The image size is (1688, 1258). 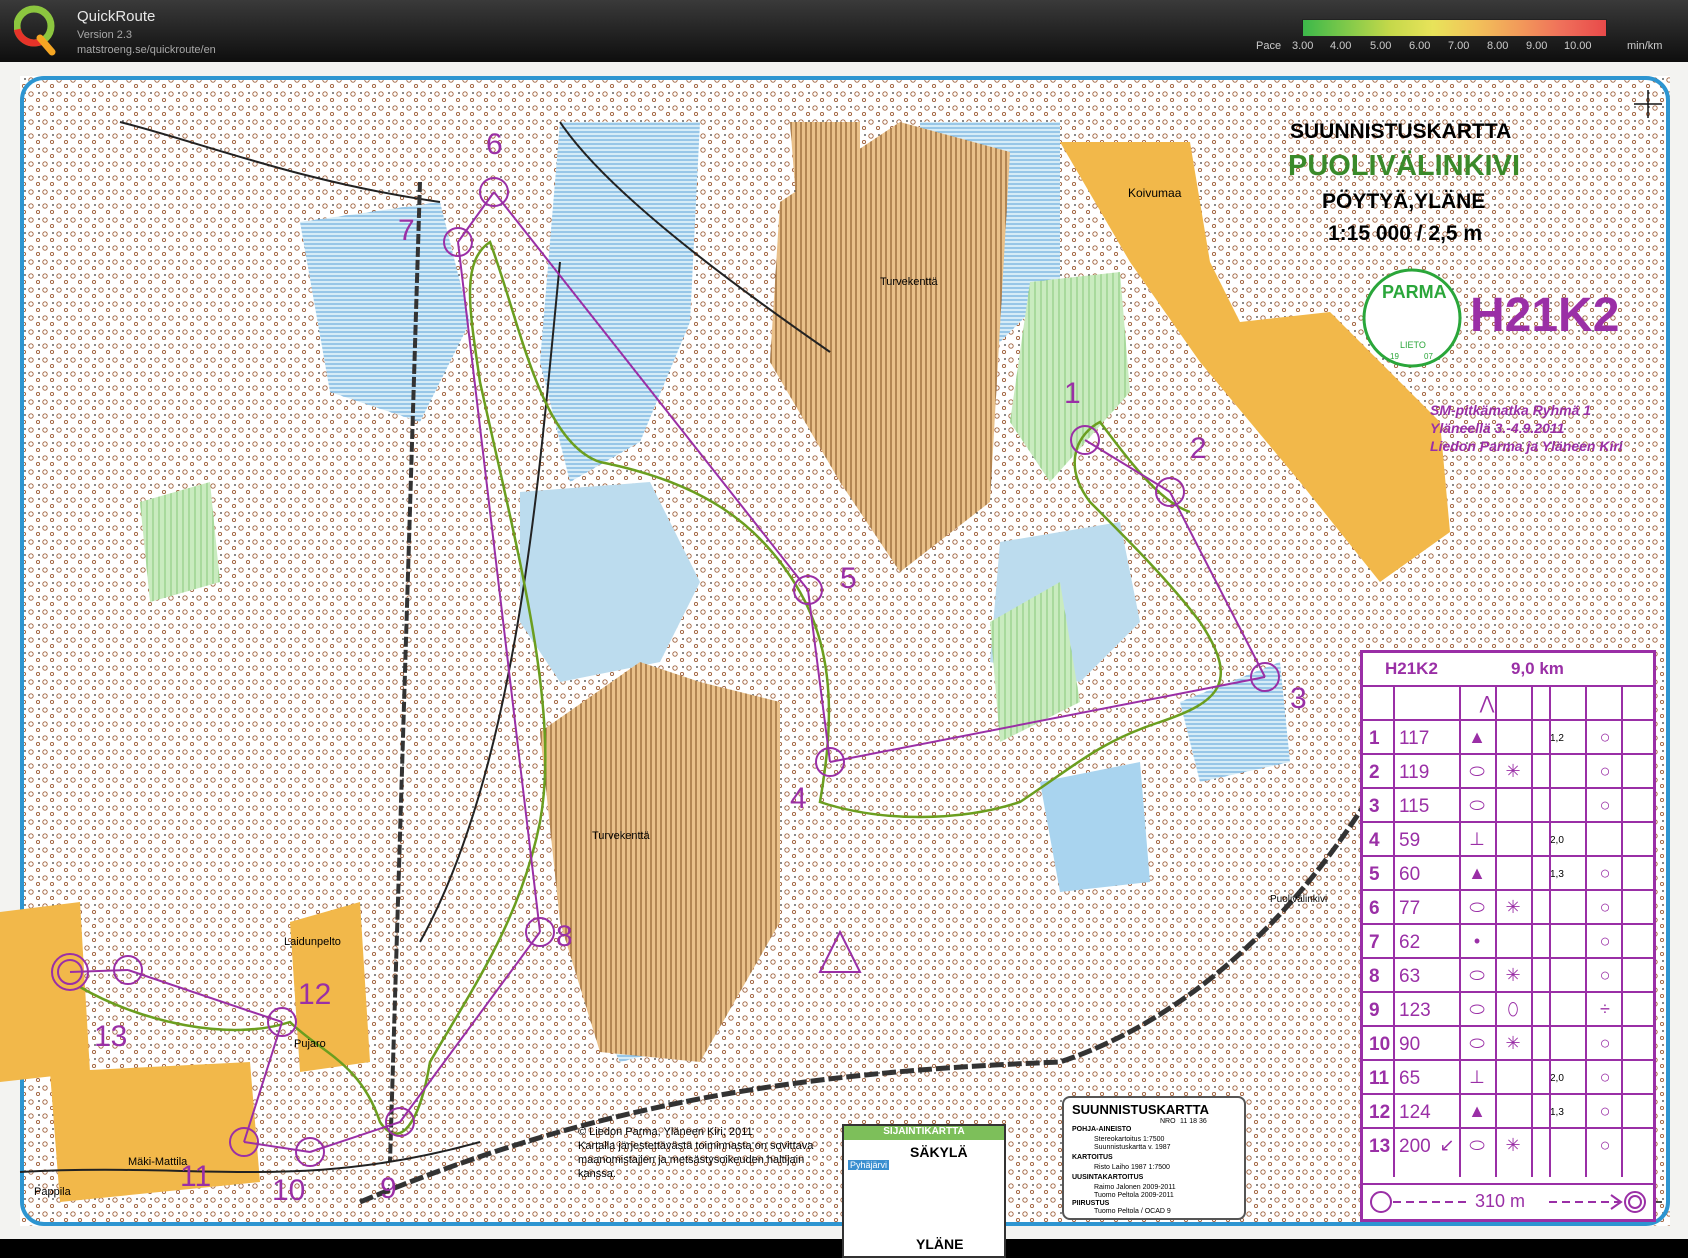 What do you see at coordinates (924, 1133) in the screenshot?
I see `locator-title: SIJAINTIKARTTA` at bounding box center [924, 1133].